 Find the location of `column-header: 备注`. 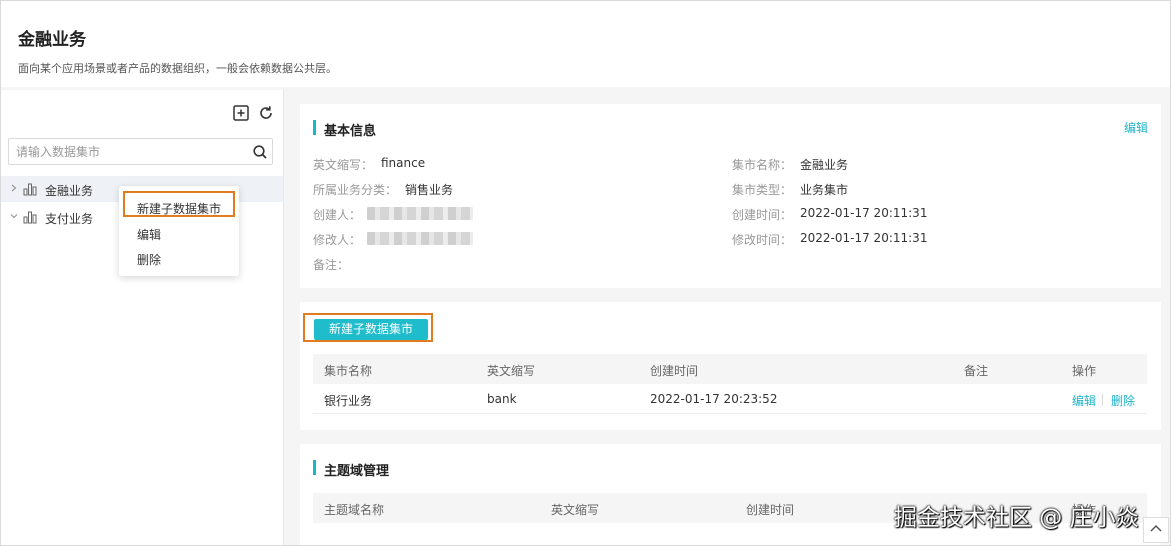

column-header: 备注 is located at coordinates (976, 371).